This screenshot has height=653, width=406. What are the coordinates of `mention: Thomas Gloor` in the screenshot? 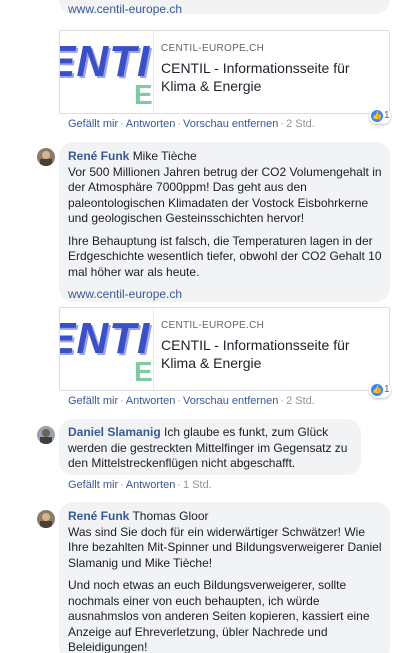 It's located at (170, 516).